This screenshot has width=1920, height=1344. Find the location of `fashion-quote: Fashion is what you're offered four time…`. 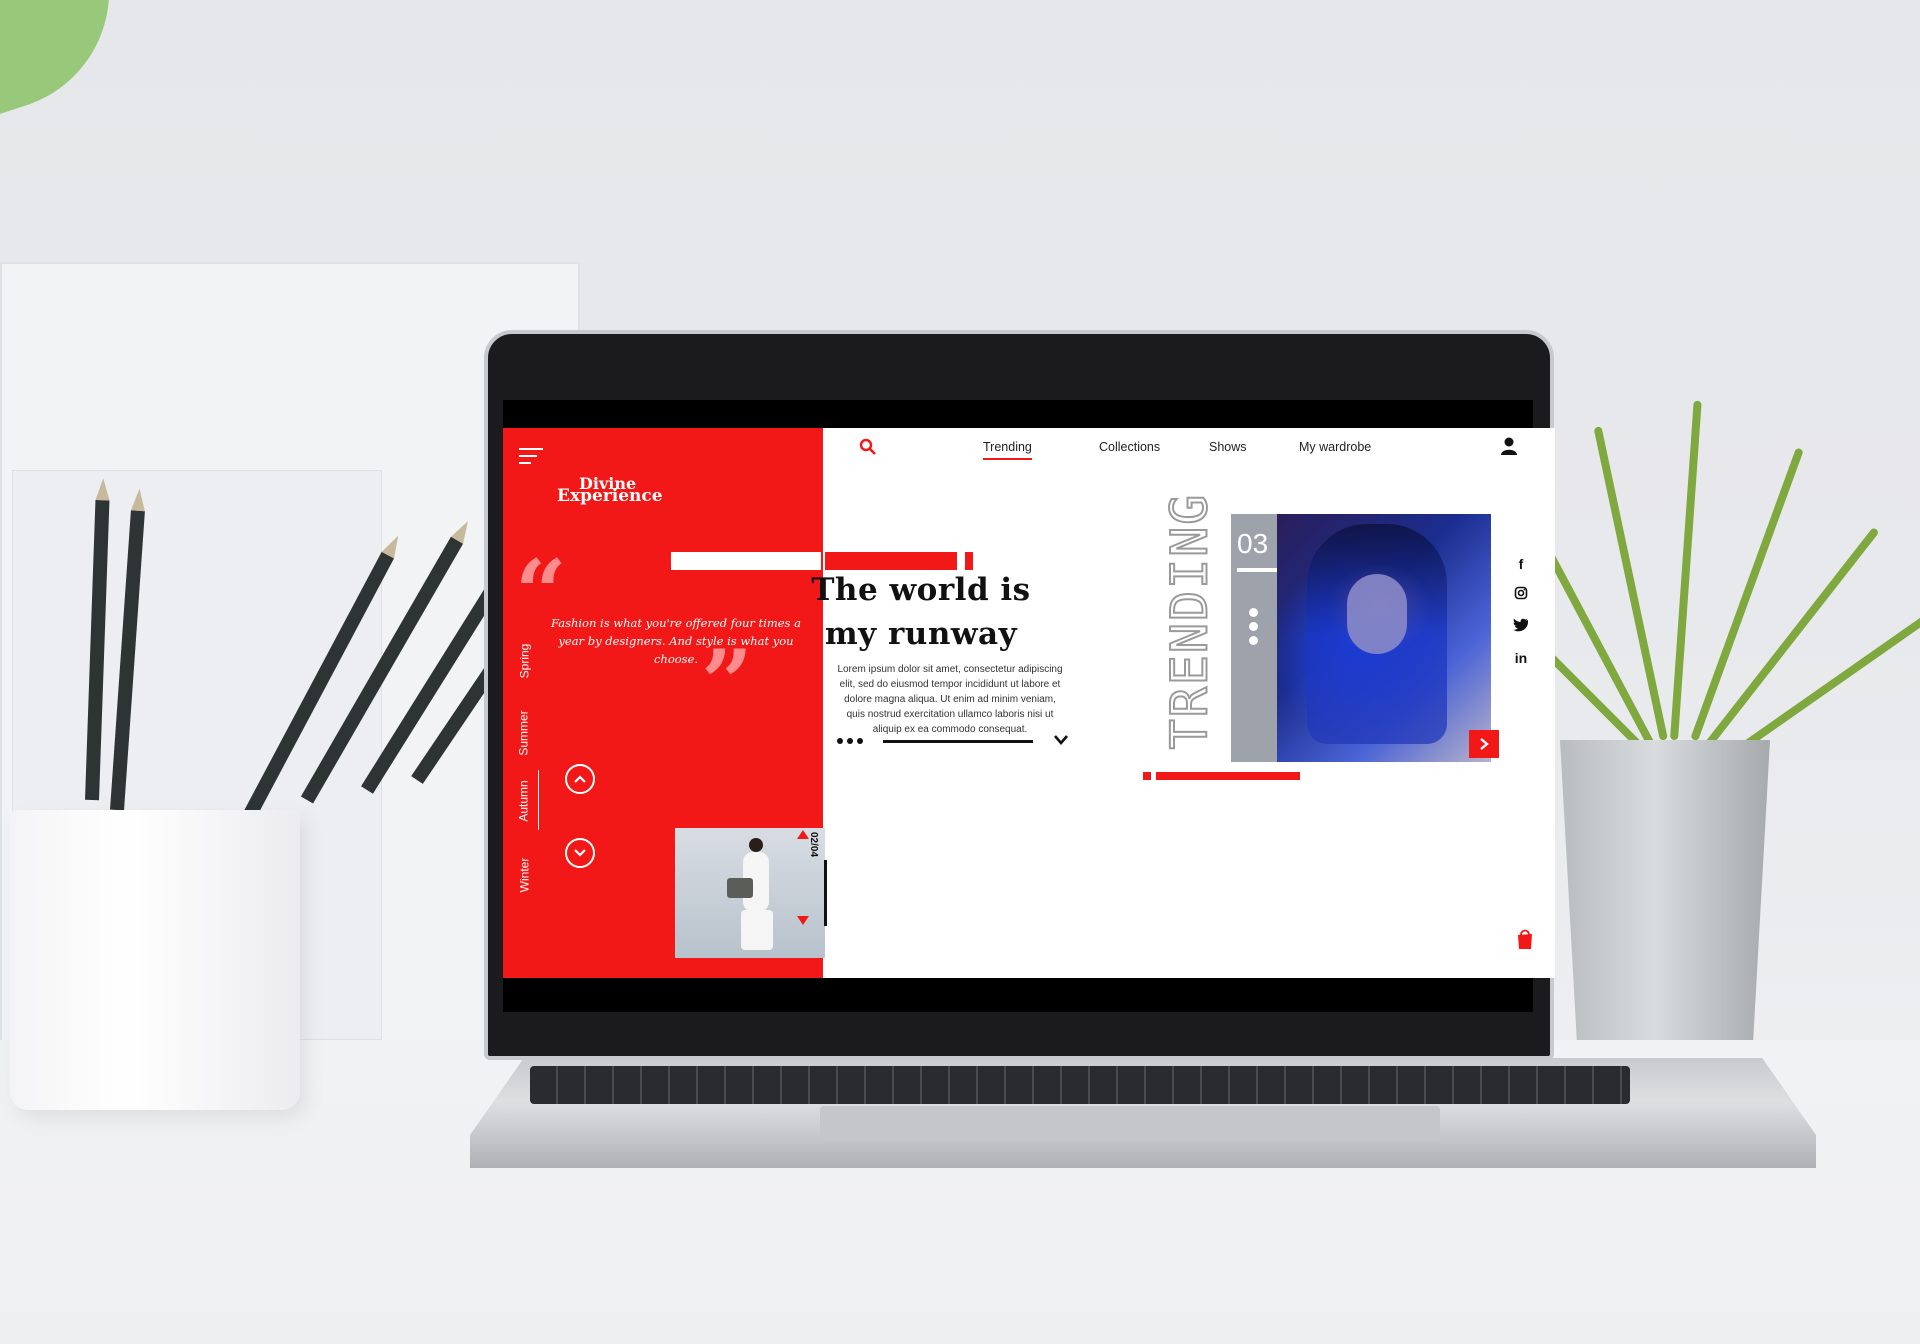

fashion-quote: Fashion is what you're offered four time… is located at coordinates (676, 641).